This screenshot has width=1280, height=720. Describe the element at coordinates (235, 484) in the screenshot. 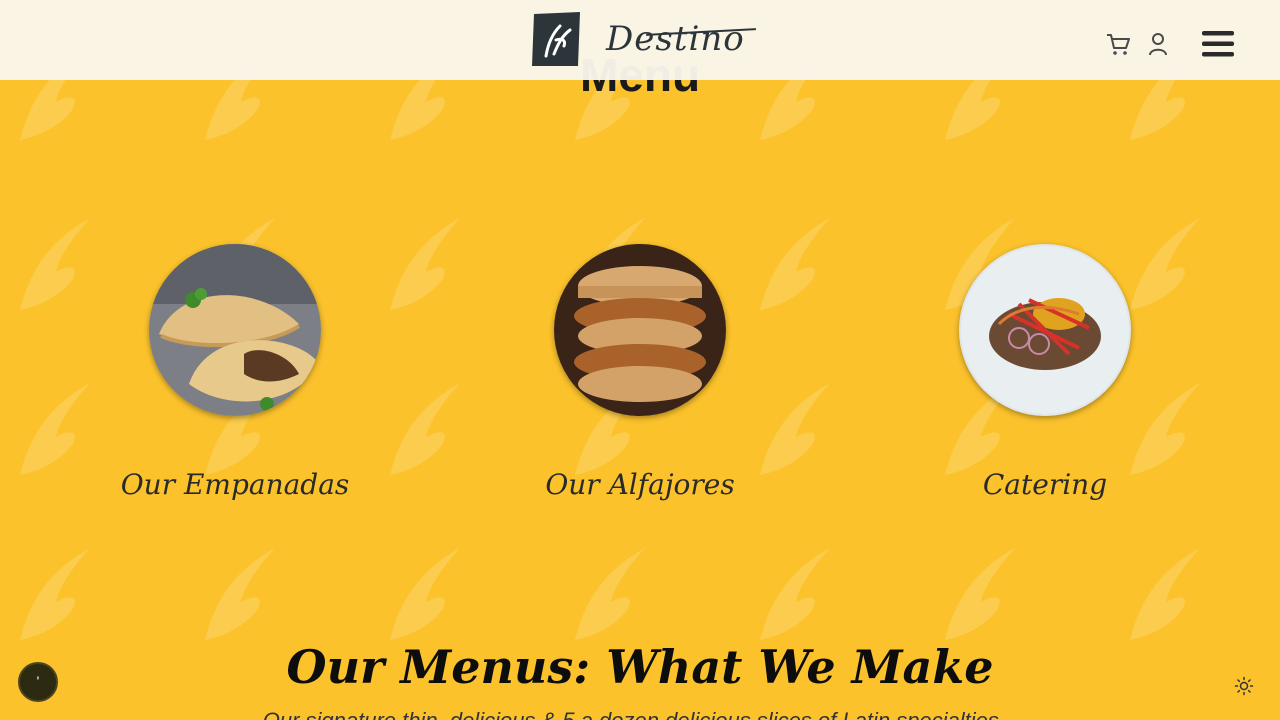

I see `category-label: Our Empanadas` at that location.